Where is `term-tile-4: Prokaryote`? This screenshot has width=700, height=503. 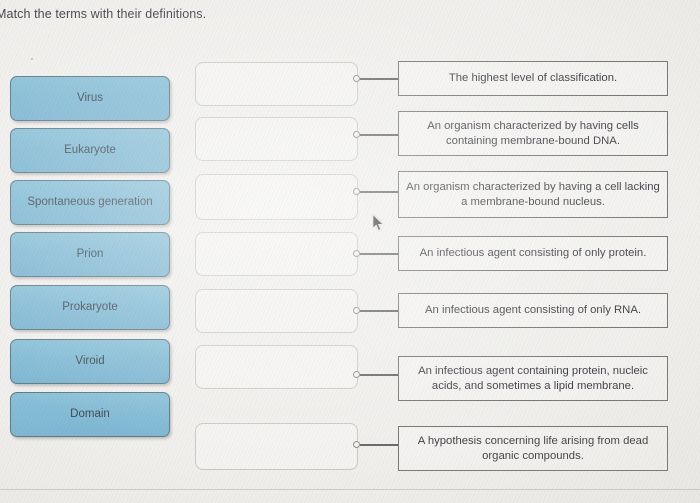 term-tile-4: Prokaryote is located at coordinates (90, 307).